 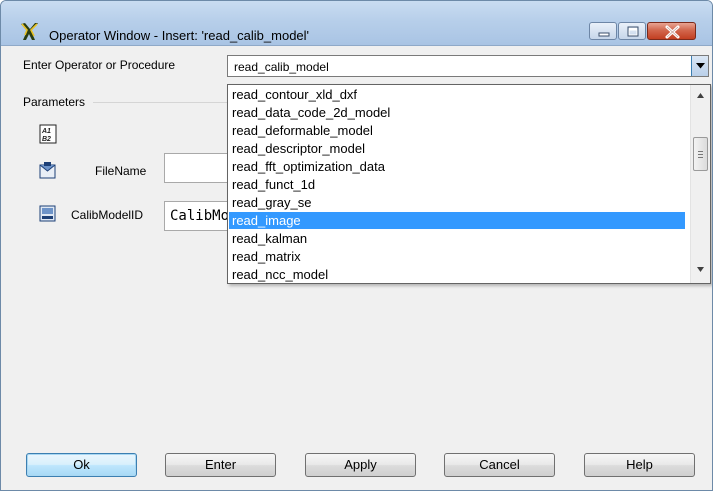 I want to click on list-item-selected: read_image, so click(x=457, y=220).